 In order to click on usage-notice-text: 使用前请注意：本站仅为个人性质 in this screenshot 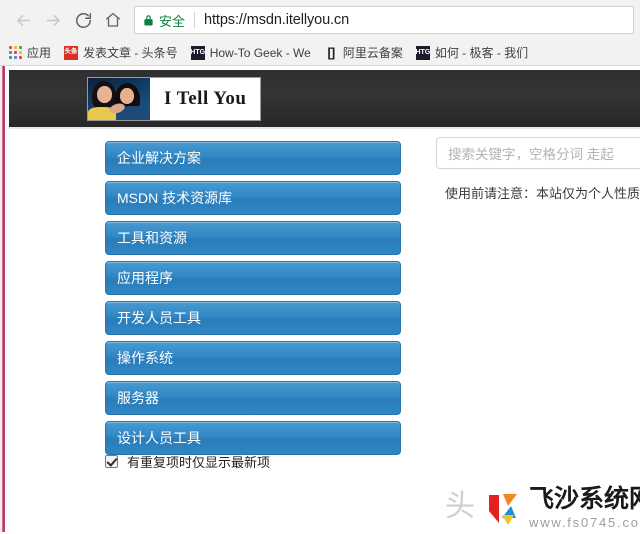, I will do `click(542, 193)`.